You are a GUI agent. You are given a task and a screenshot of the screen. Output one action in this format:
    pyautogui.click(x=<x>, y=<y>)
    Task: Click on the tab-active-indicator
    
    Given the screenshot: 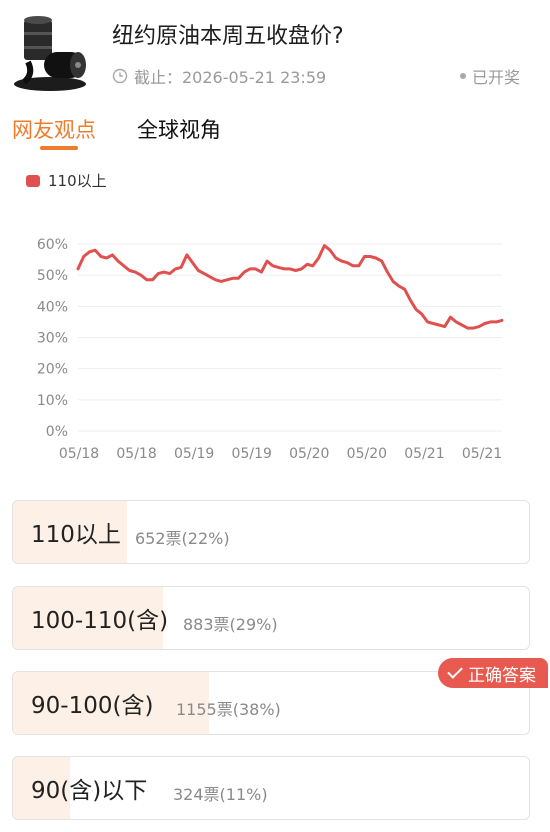 What is the action you would take?
    pyautogui.click(x=59, y=148)
    